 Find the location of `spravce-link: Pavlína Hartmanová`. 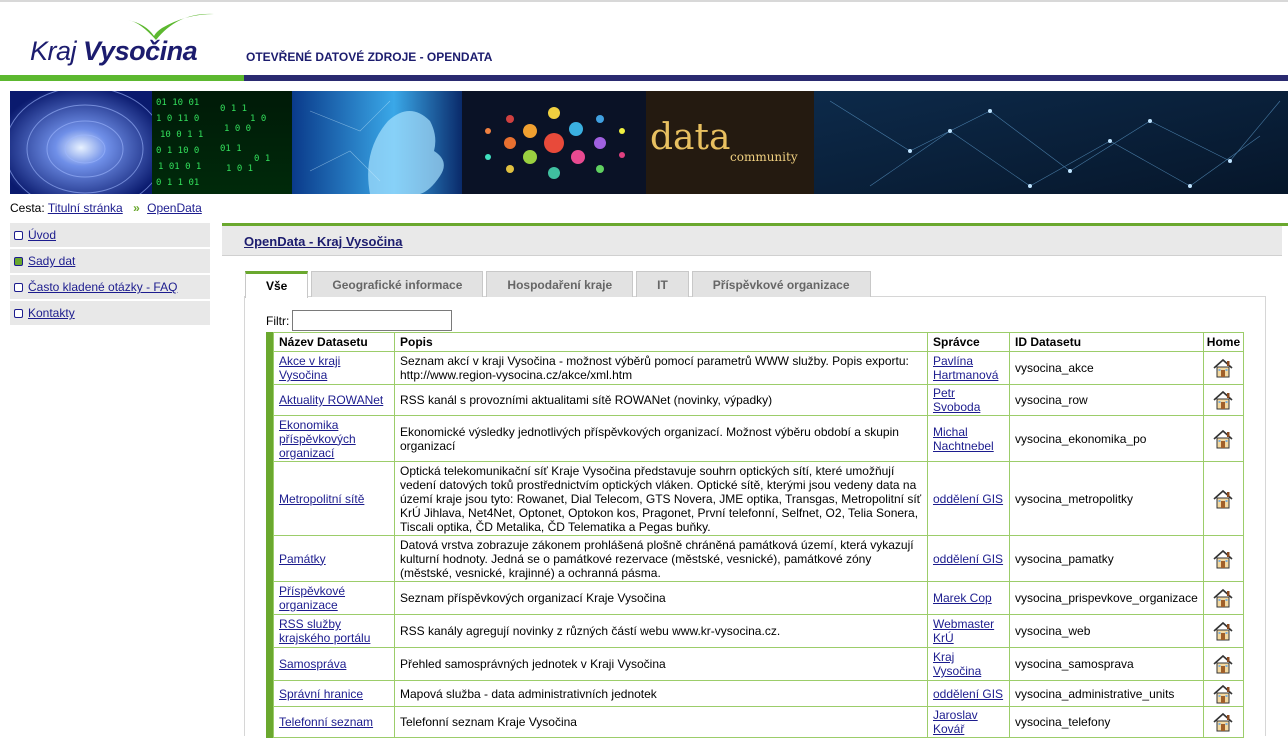

spravce-link: Pavlína Hartmanová is located at coordinates (965, 368).